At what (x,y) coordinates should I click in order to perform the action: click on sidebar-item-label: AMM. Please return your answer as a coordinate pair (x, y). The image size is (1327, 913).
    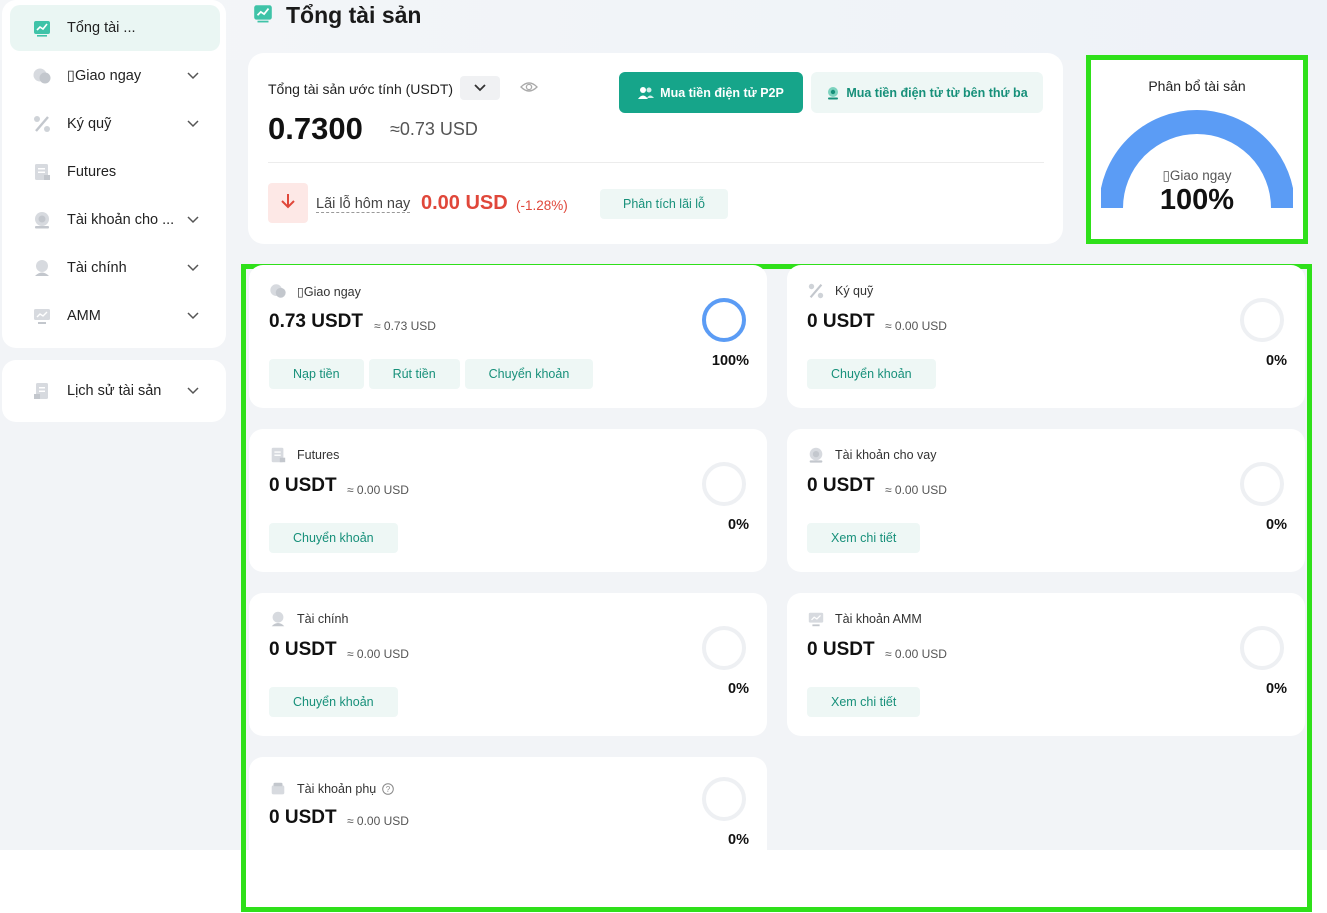
    Looking at the image, I should click on (84, 316).